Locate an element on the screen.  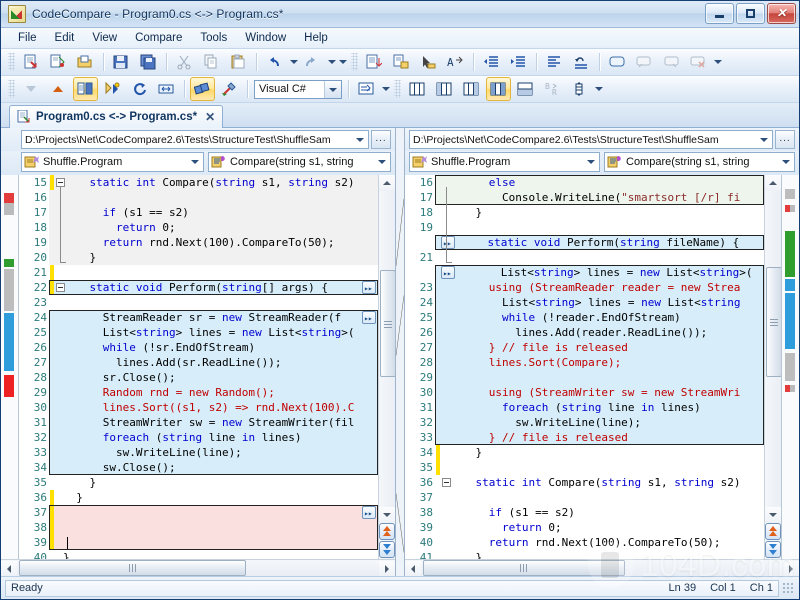
code-line: 35 is located at coordinates (584, 467).